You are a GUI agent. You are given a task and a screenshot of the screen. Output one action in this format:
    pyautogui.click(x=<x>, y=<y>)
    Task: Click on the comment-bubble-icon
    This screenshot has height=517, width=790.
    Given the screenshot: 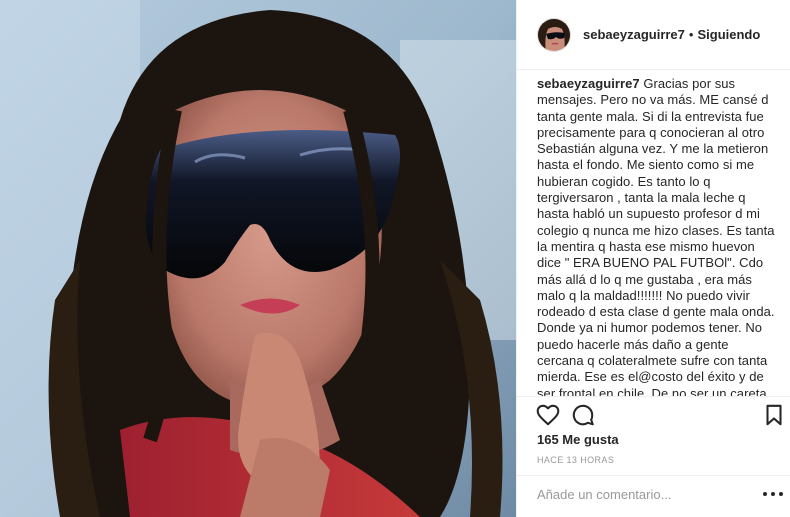 What is the action you would take?
    pyautogui.click(x=583, y=415)
    